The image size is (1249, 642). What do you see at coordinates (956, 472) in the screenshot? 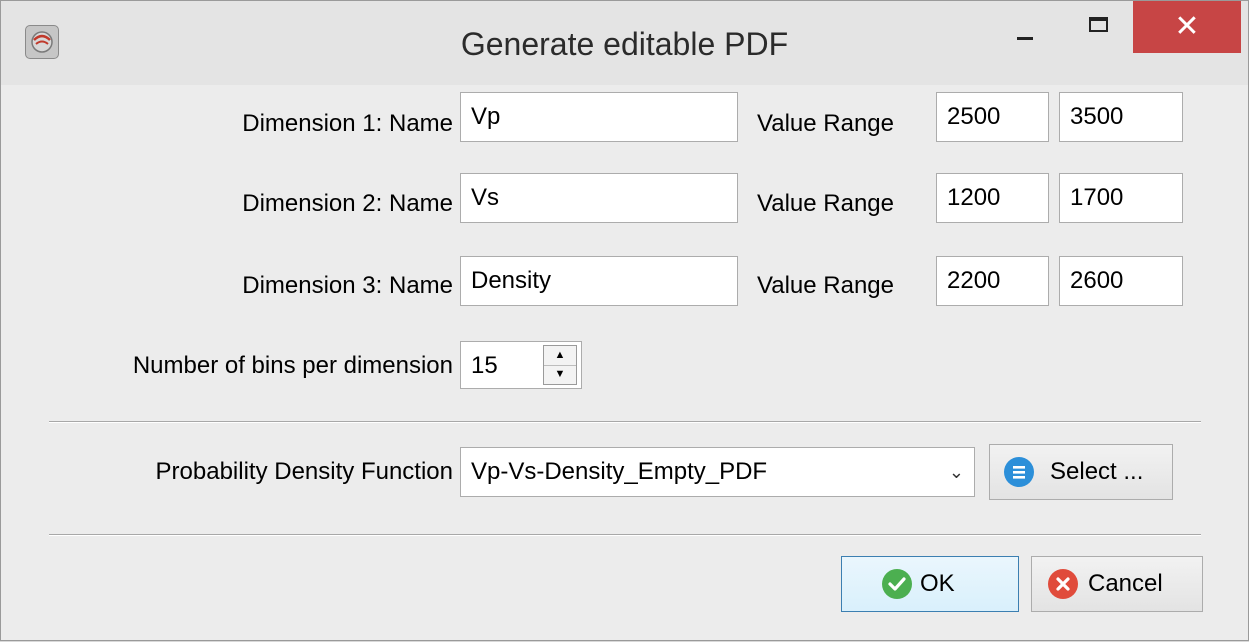
I see `chevron-down-icon: ⌄` at bounding box center [956, 472].